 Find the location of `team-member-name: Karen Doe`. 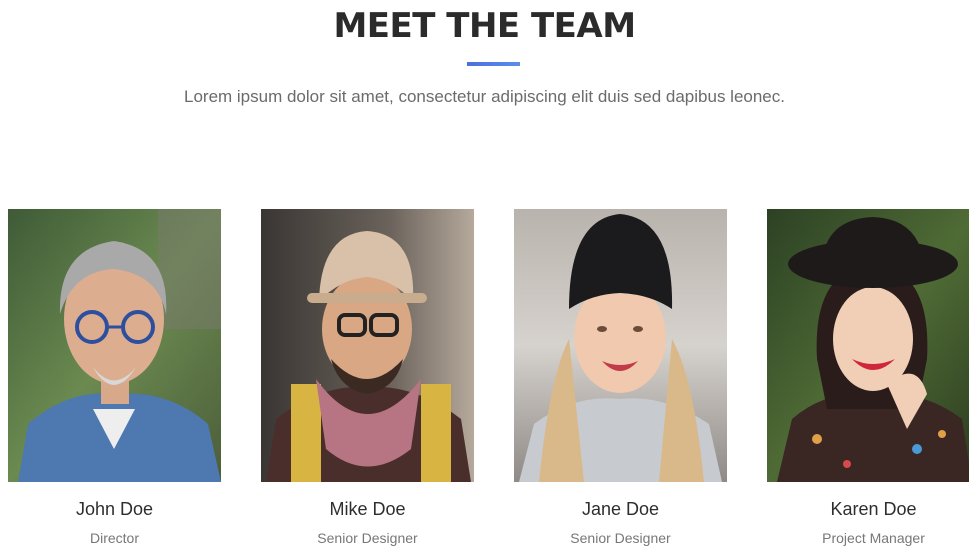

team-member-name: Karen Doe is located at coordinates (873, 509).